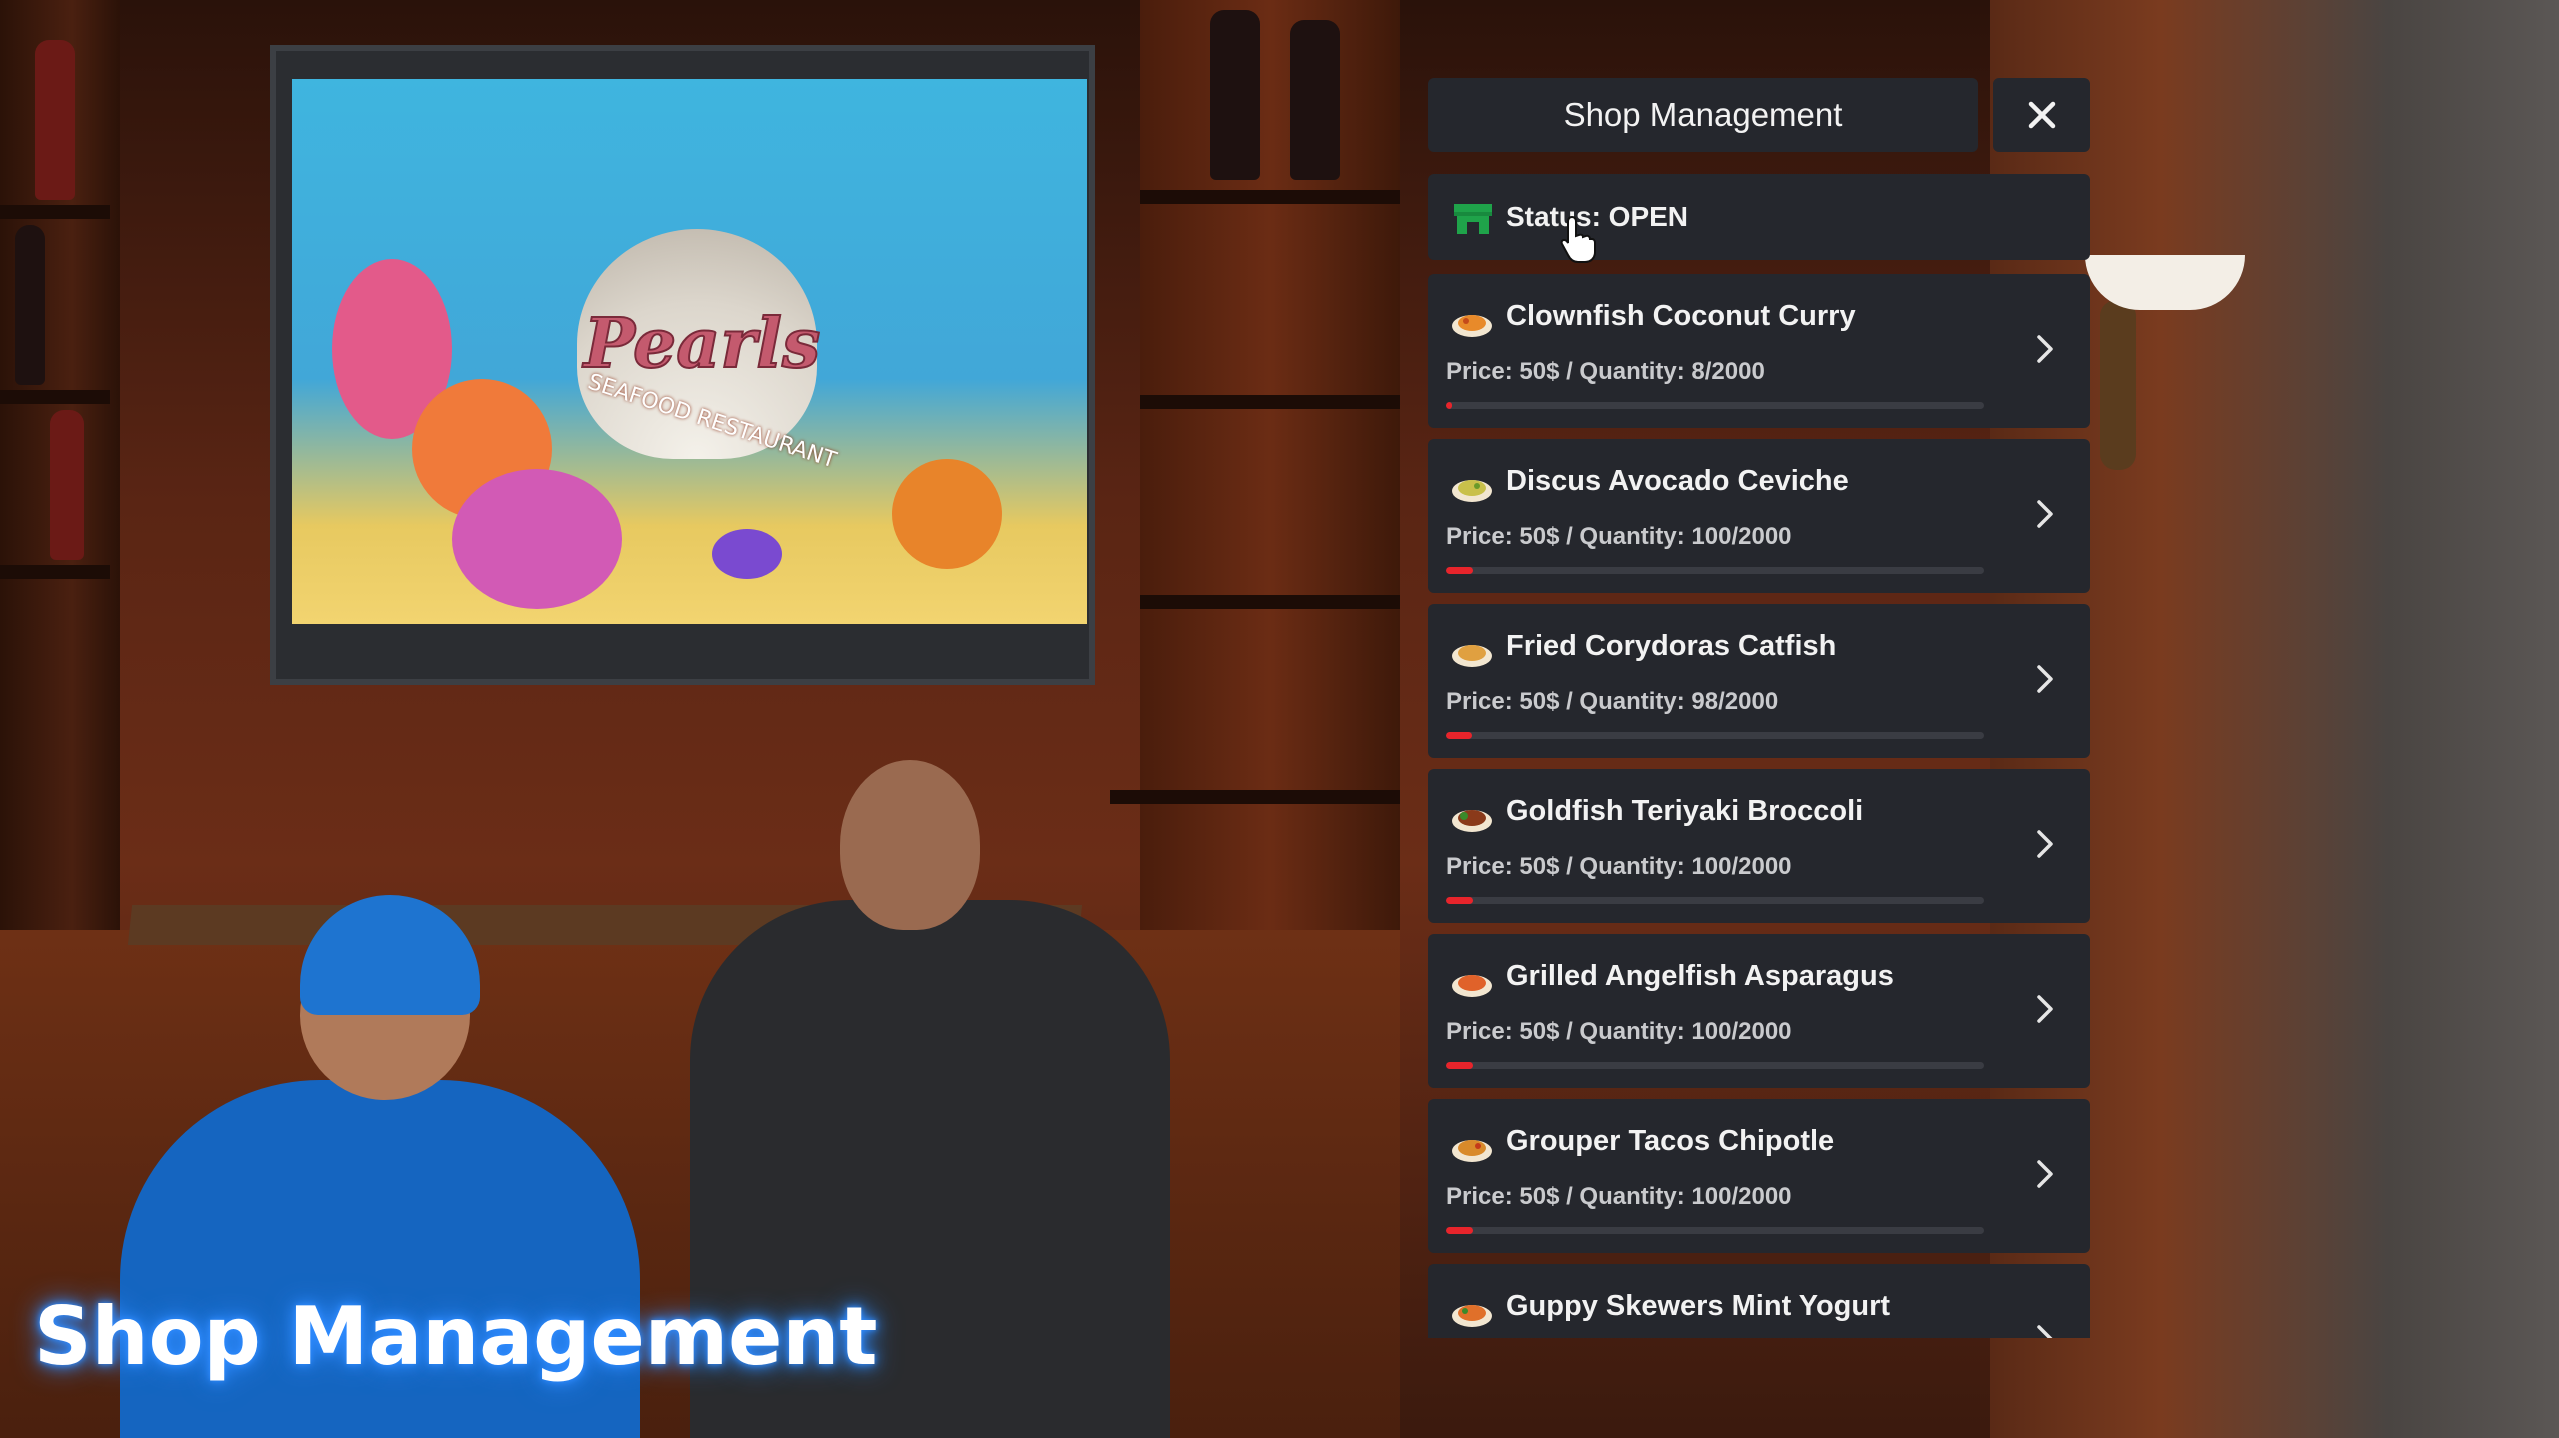 The image size is (2559, 1438). Describe the element at coordinates (1759, 218) in the screenshot. I see `status-toggle: Status: OPEN` at that location.